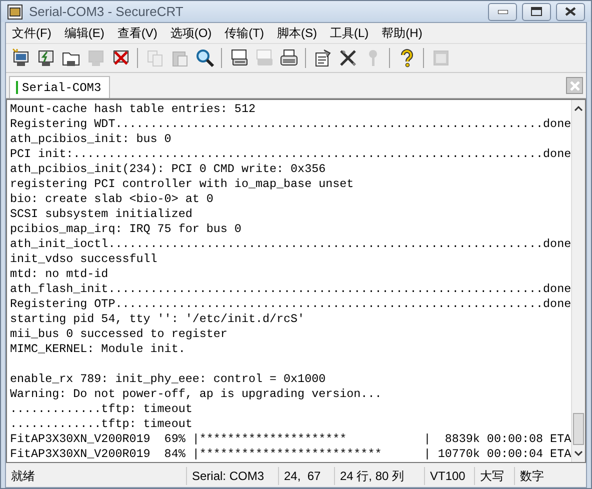 The height and width of the screenshot is (489, 592). What do you see at coordinates (204, 58) in the screenshot?
I see `search-icon` at bounding box center [204, 58].